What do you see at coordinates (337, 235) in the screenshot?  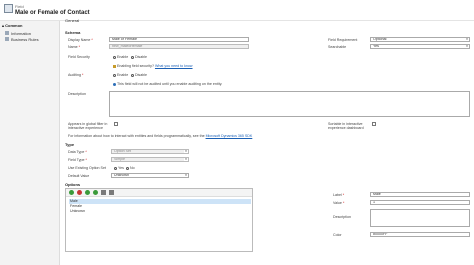 I see `option-color-label: Color` at bounding box center [337, 235].